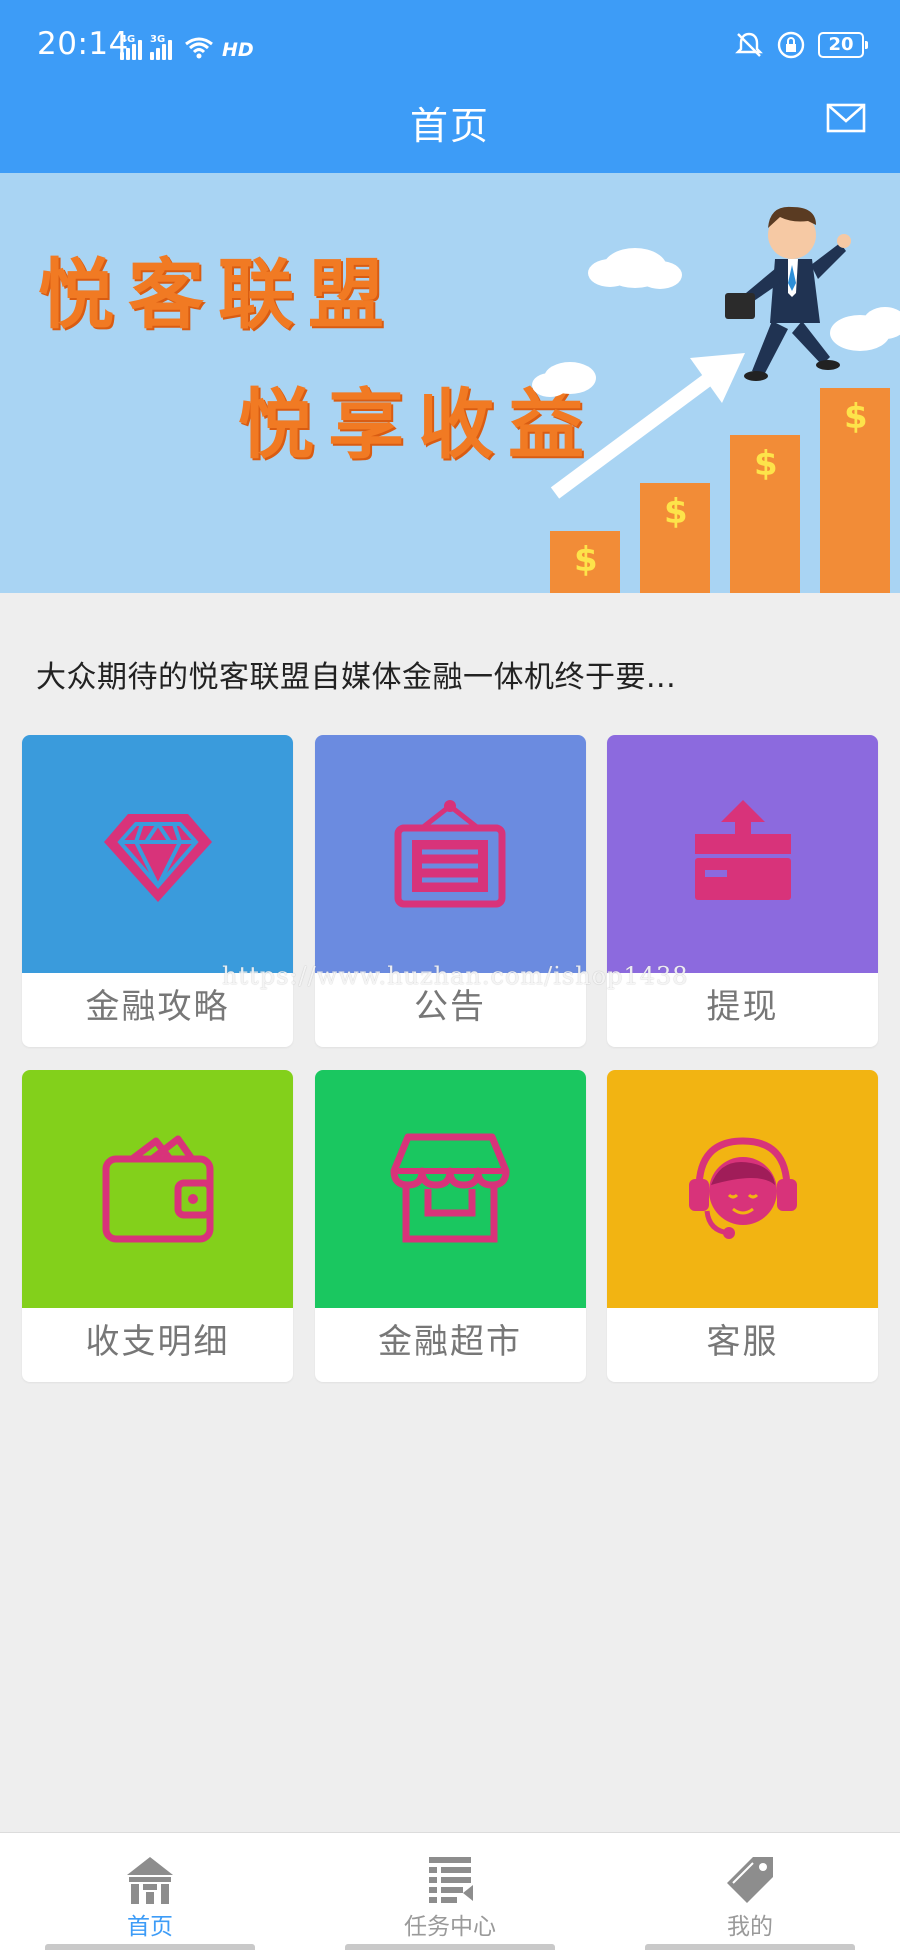 The image size is (900, 1950). Describe the element at coordinates (128, 39) in the screenshot. I see `signal-type-label: 4G` at that location.